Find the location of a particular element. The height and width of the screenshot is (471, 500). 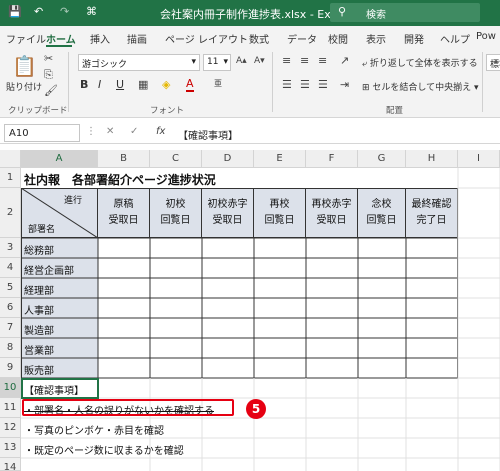

enter-icon: ✓ is located at coordinates (134, 131).